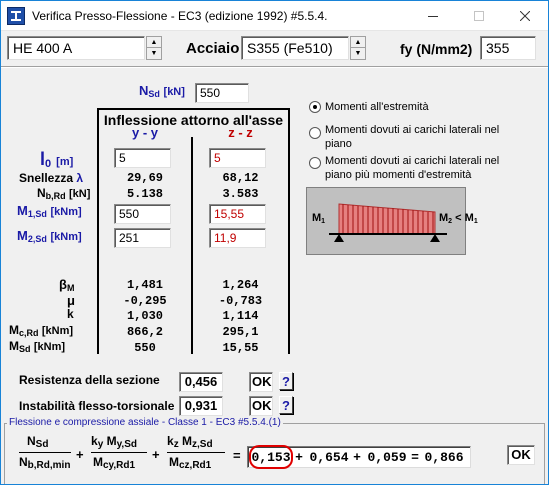  I want to click on f2-numerator: ky My,Sd, so click(119, 442).